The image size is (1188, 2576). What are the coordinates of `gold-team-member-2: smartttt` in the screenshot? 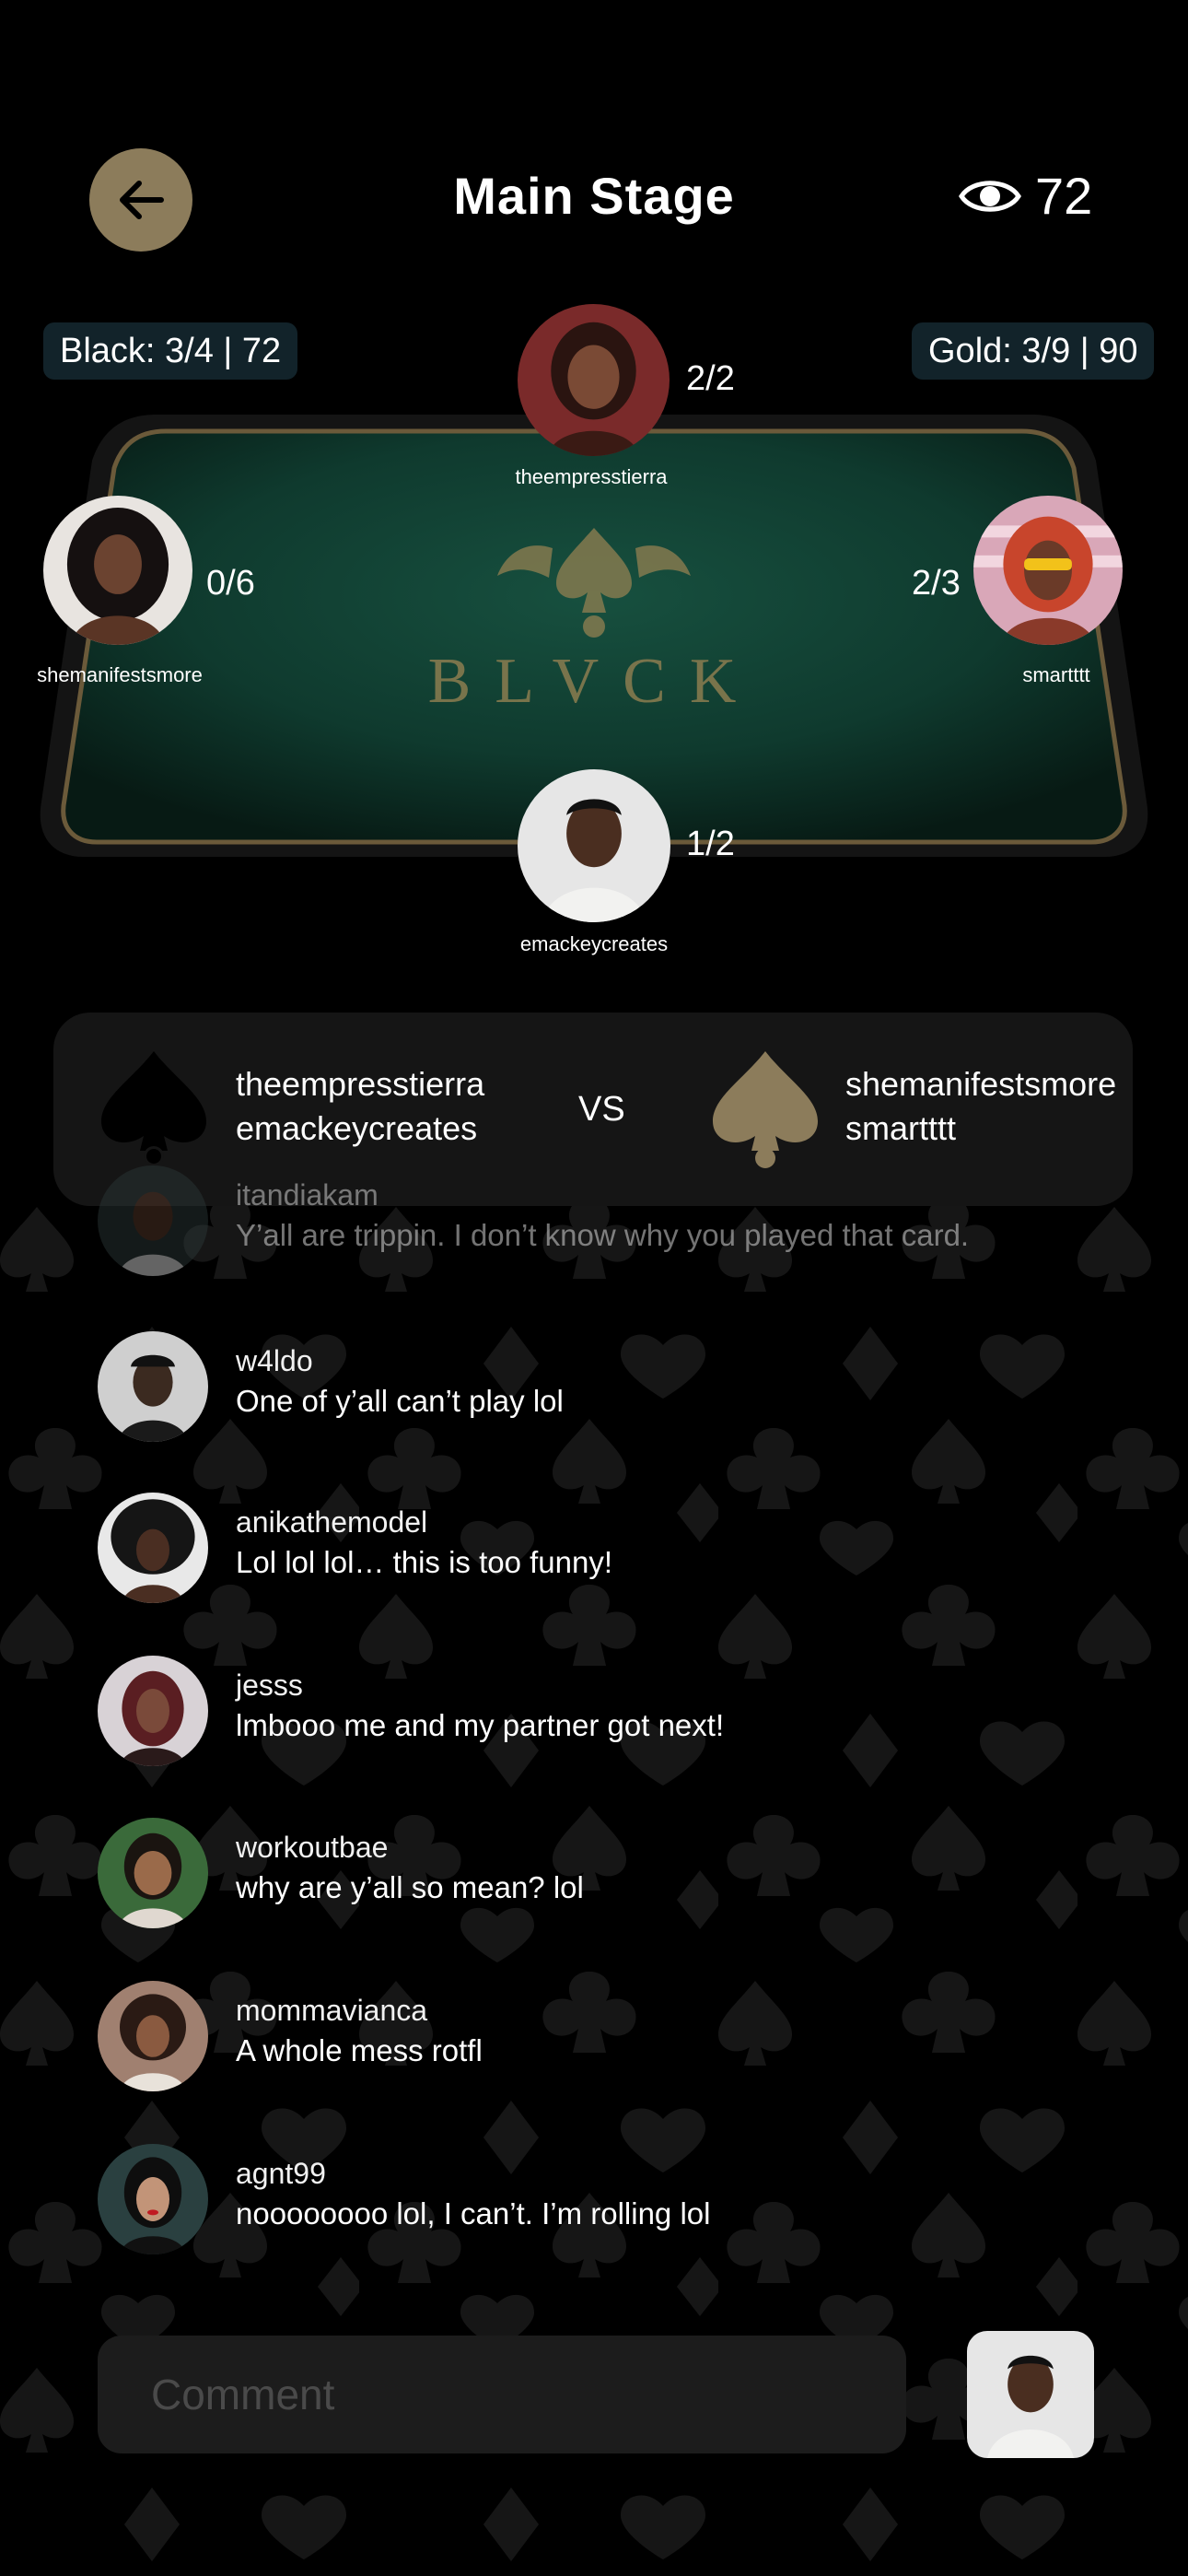 It's located at (901, 1128).